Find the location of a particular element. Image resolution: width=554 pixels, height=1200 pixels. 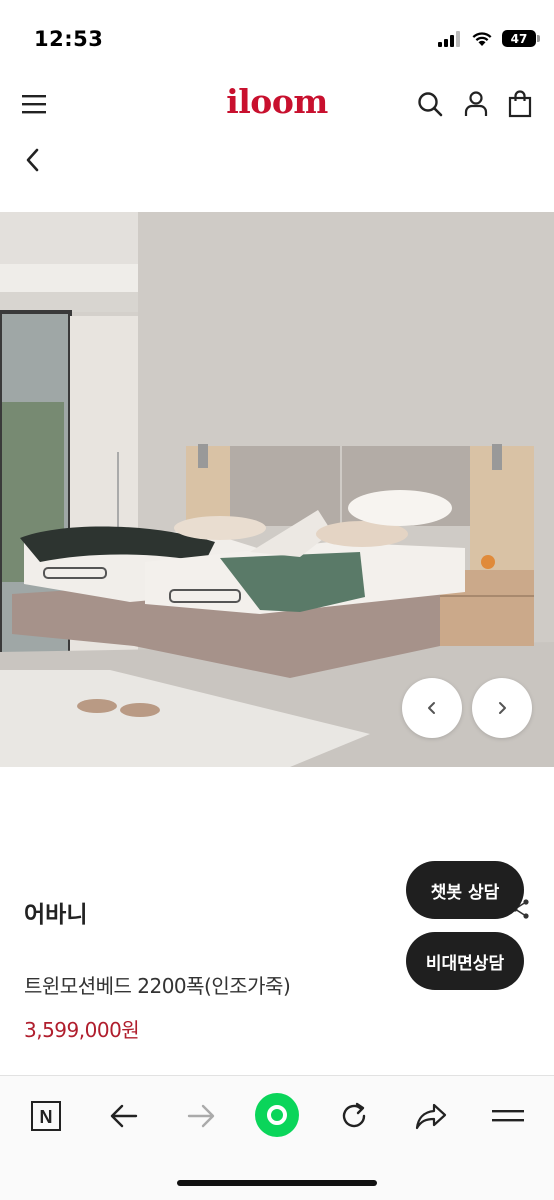

back-button is located at coordinates (32, 160).